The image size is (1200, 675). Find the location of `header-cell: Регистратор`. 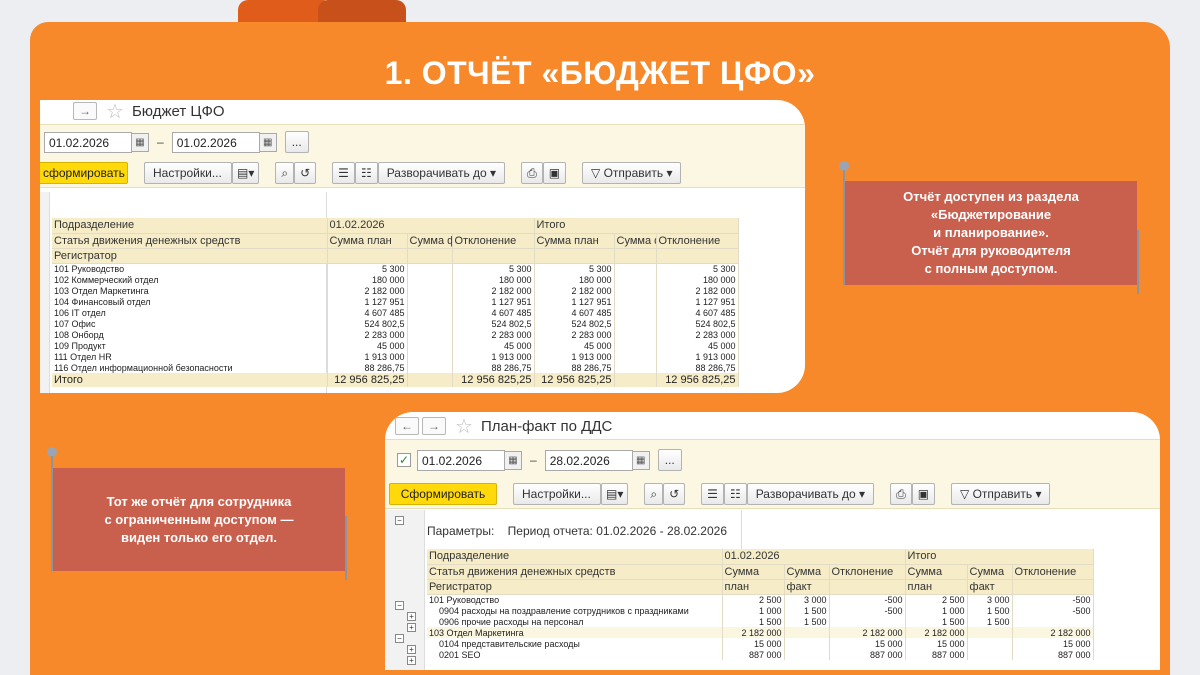

header-cell: Регистратор is located at coordinates (190, 256).